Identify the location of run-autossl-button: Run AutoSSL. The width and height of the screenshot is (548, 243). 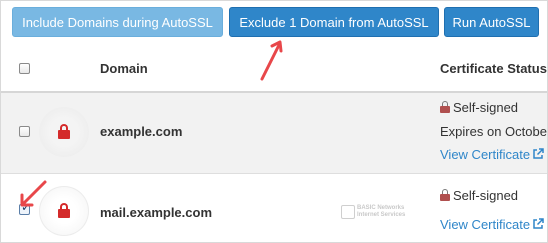
(491, 22).